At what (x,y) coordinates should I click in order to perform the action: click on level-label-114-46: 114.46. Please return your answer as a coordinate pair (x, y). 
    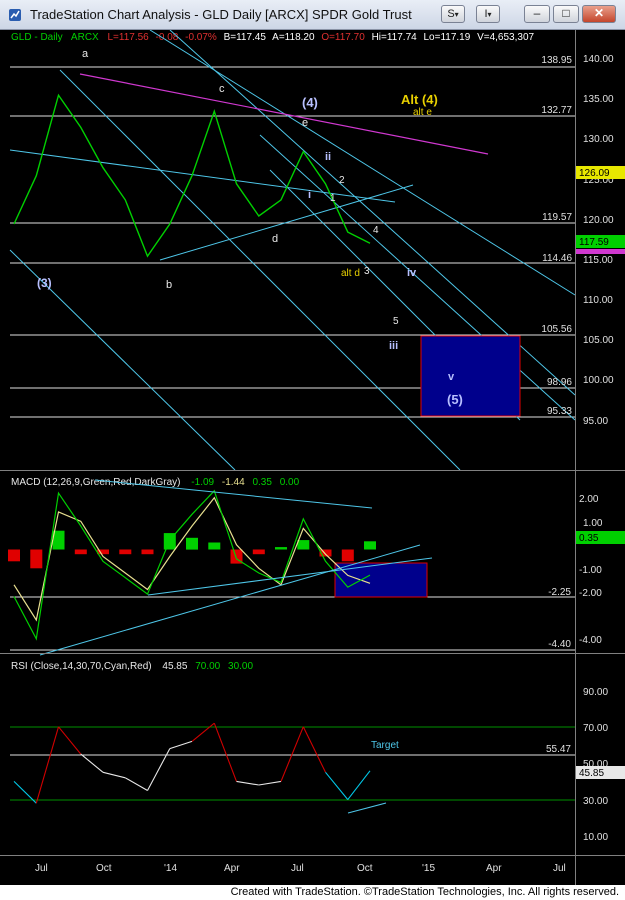
    Looking at the image, I should click on (557, 258).